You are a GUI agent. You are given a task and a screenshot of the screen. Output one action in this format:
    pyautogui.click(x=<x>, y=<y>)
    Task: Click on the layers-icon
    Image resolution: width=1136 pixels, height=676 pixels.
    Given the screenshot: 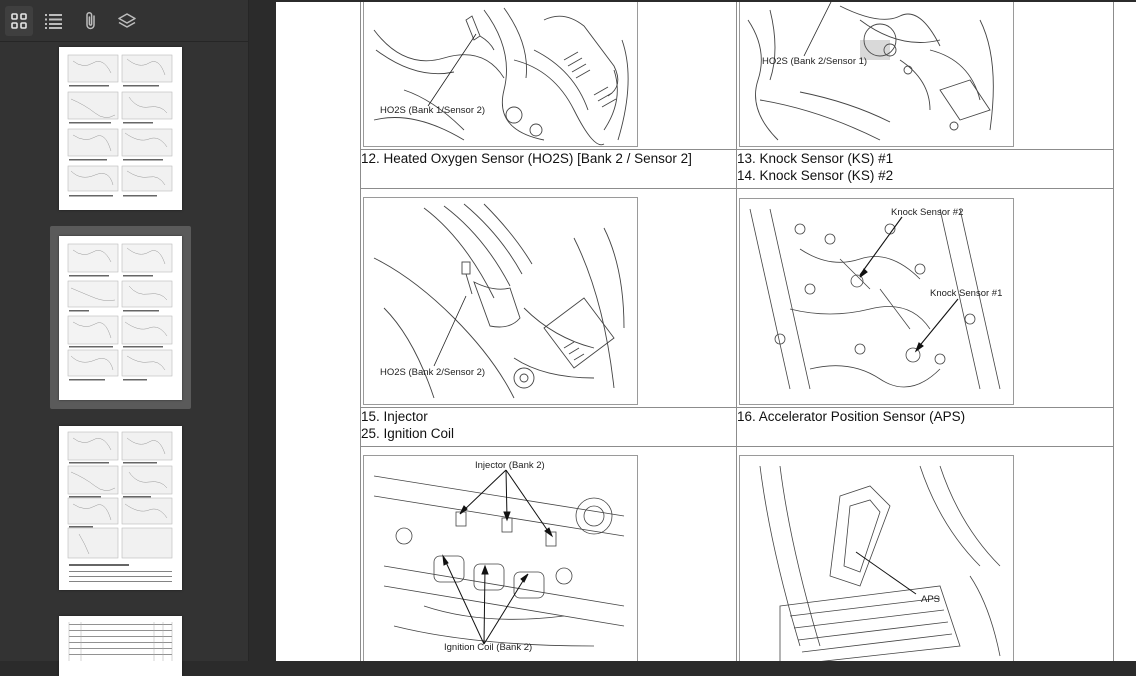 What is the action you would take?
    pyautogui.click(x=127, y=20)
    